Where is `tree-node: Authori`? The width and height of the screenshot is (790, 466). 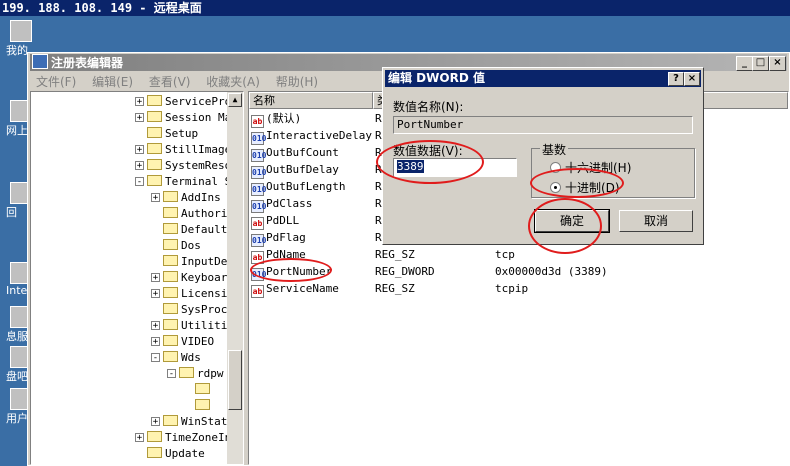
tree-node: Authori is located at coordinates (189, 214).